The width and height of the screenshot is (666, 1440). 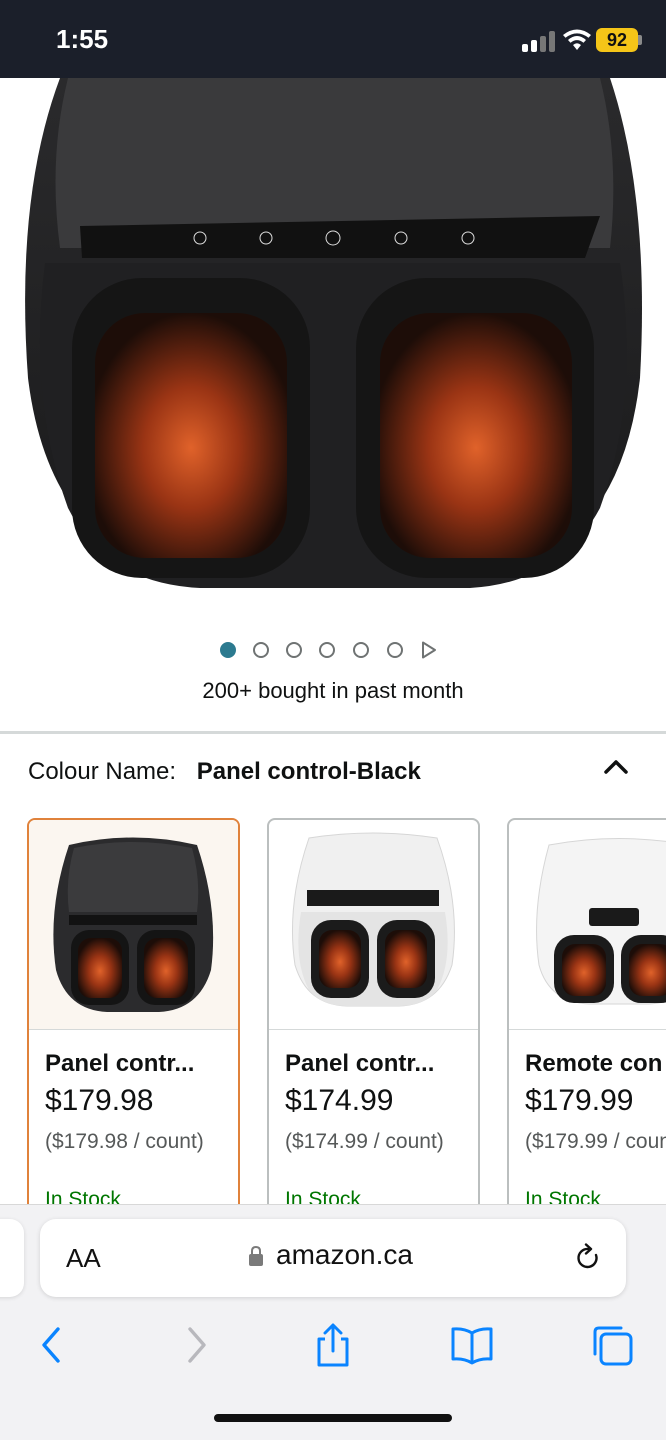 I want to click on image-carousel-indicator, so click(x=333, y=650).